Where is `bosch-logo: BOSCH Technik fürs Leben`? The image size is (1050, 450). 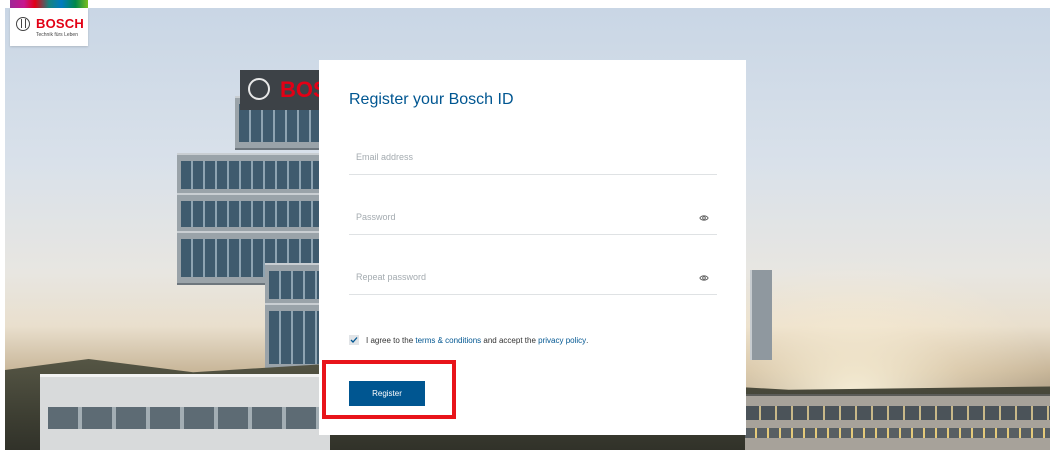
bosch-logo: BOSCH Technik fürs Leben is located at coordinates (49, 27).